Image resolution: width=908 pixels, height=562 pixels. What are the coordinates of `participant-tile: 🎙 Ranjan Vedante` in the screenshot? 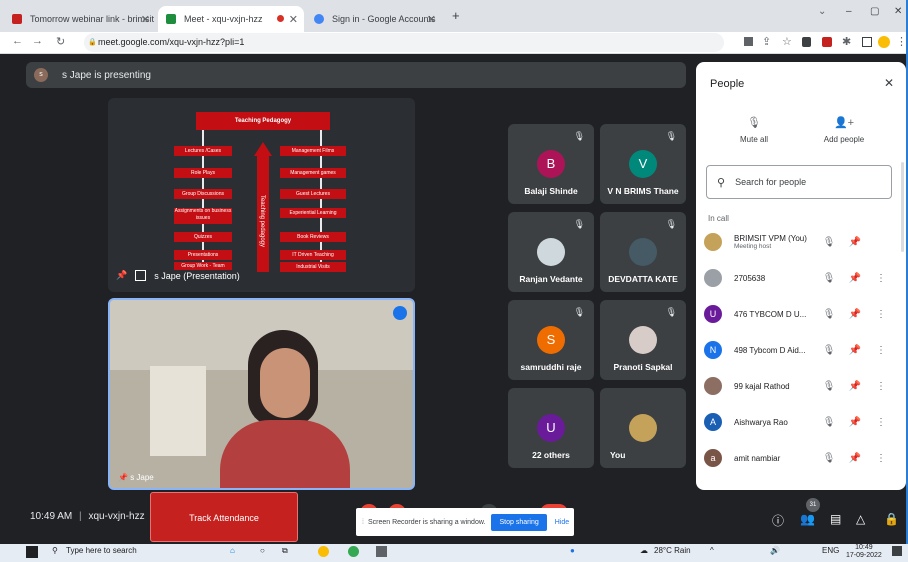 It's located at (551, 252).